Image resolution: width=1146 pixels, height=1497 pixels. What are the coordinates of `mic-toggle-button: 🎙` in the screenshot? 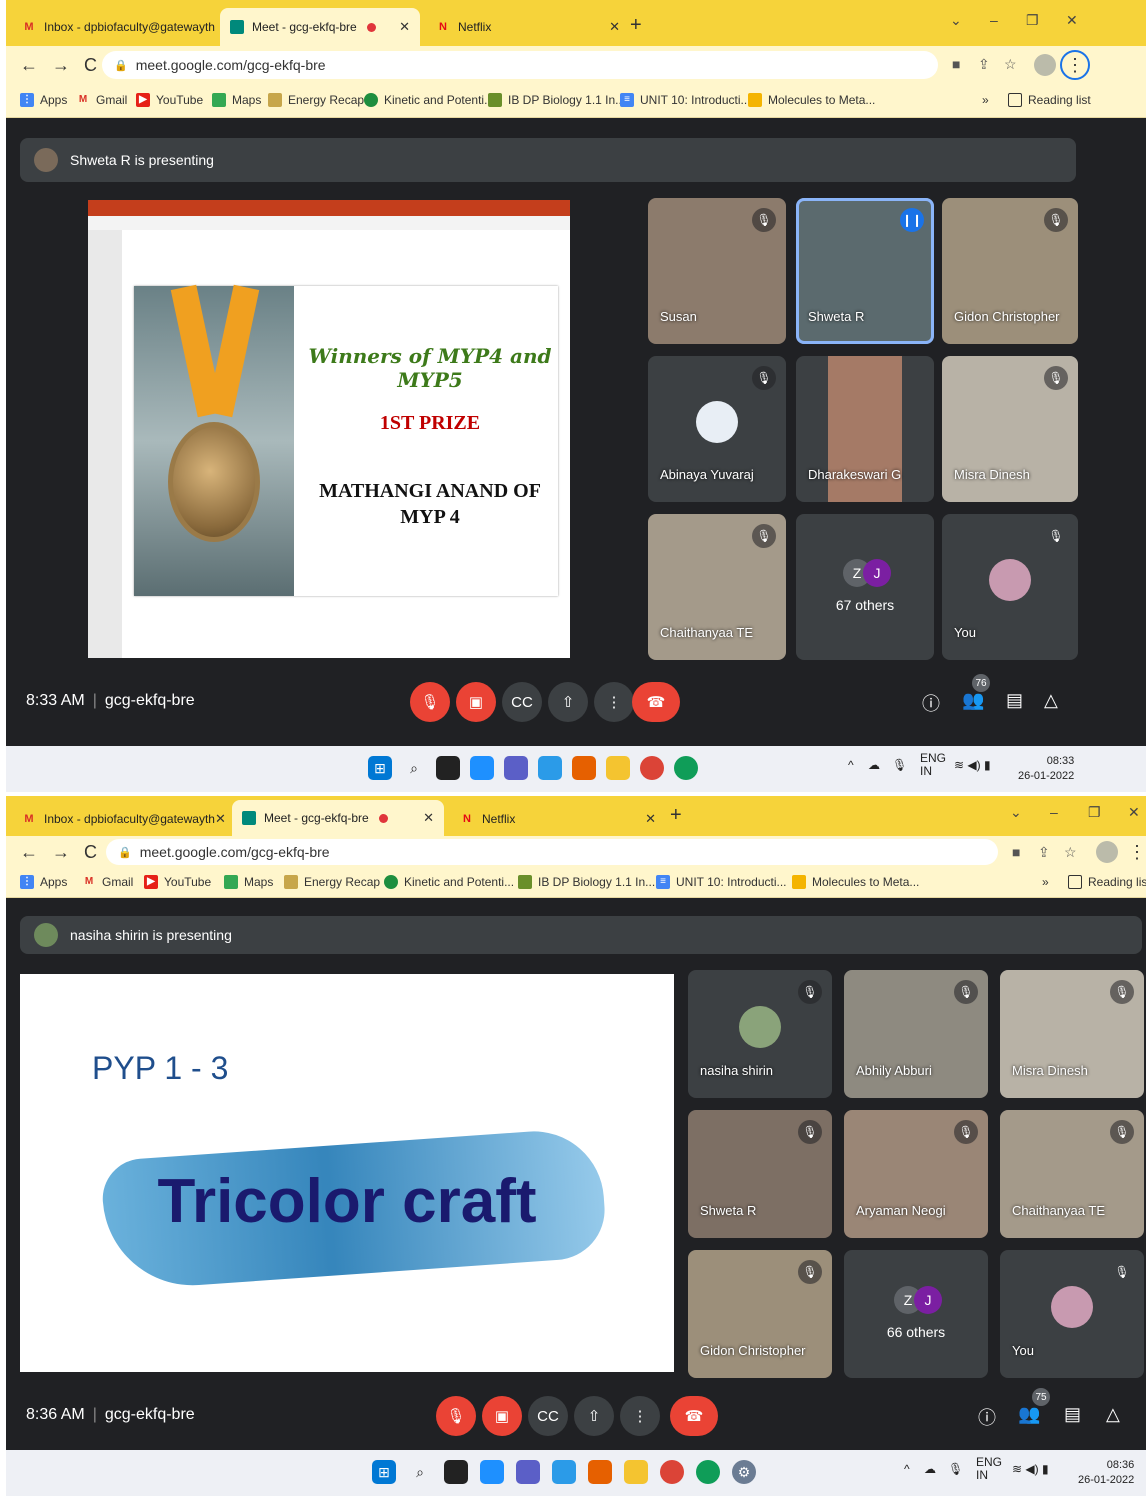 It's located at (456, 1416).